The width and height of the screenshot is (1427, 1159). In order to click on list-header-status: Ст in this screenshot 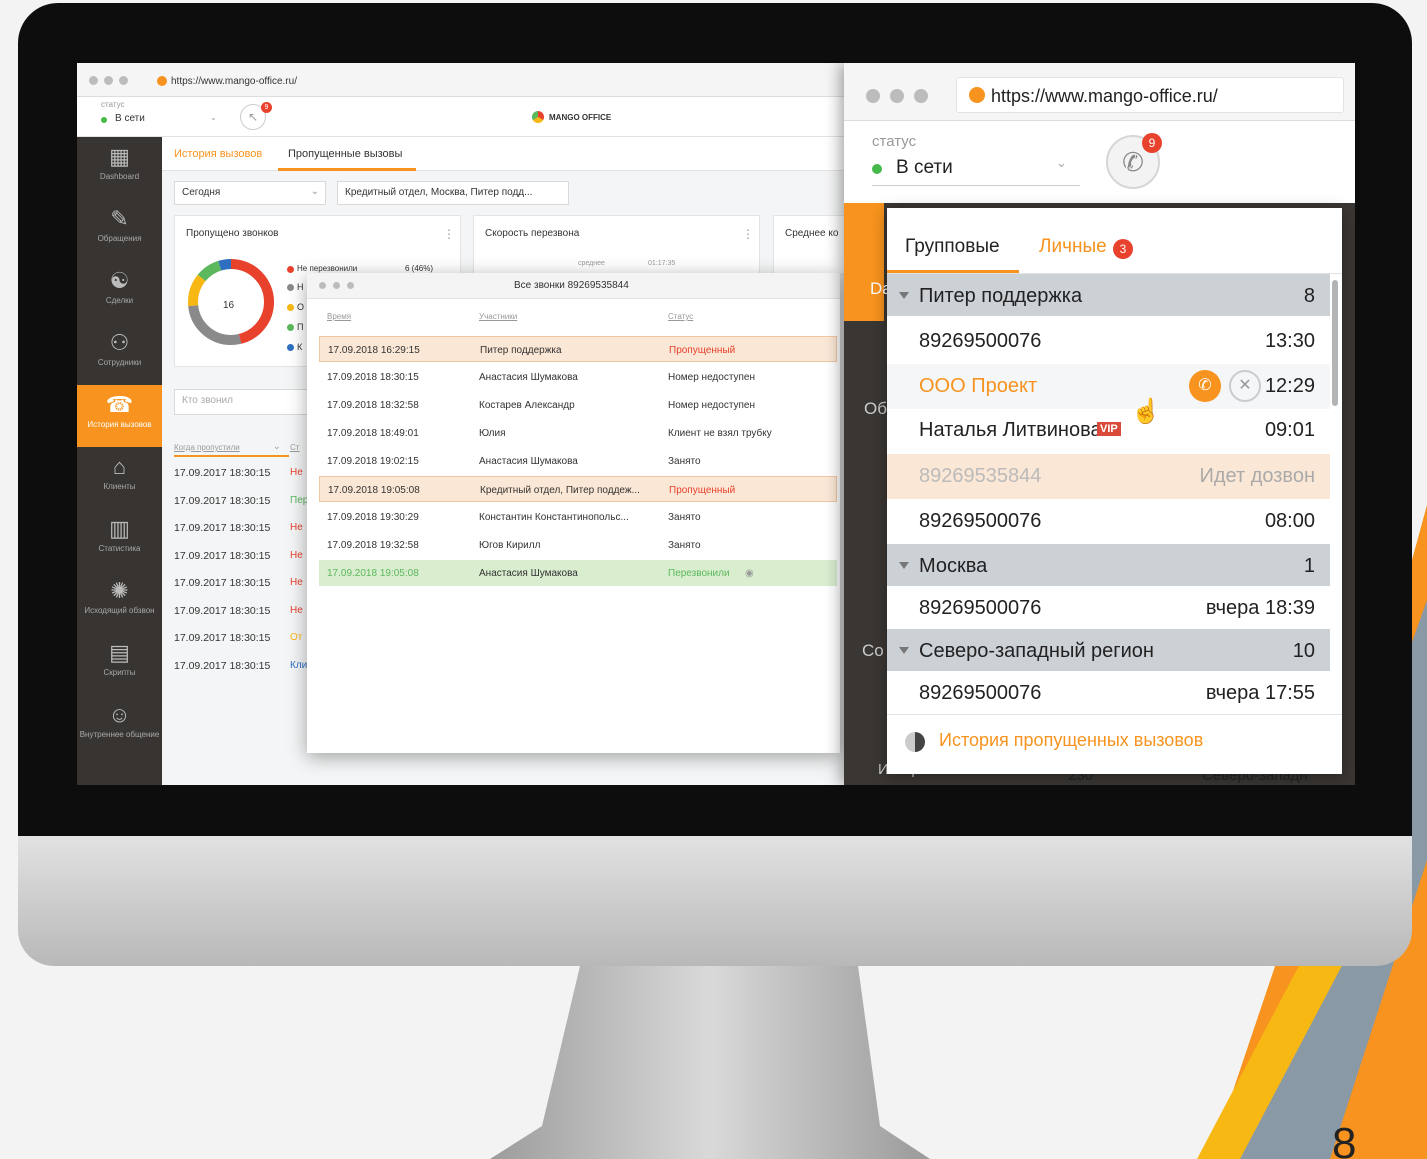, I will do `click(294, 447)`.